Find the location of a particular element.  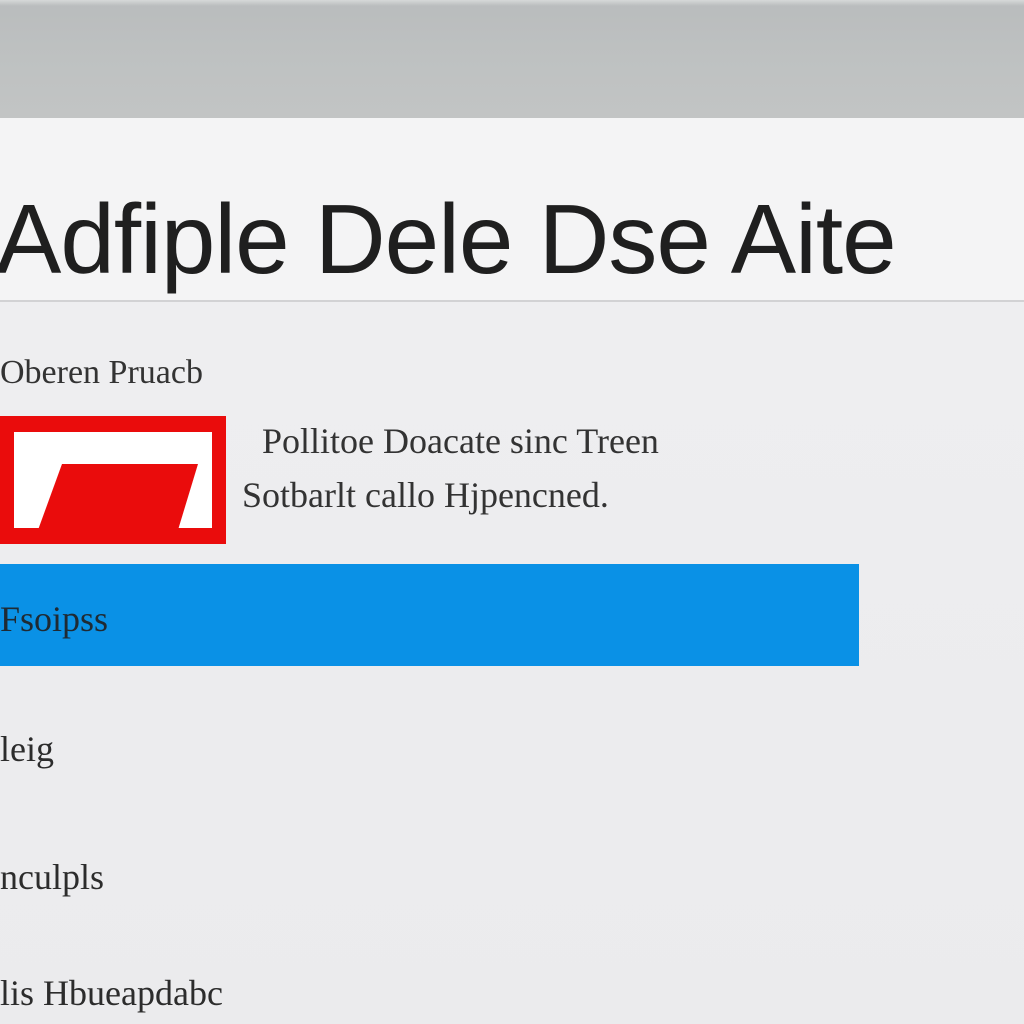

section-label: Oberen Pruacb is located at coordinates (101, 372).